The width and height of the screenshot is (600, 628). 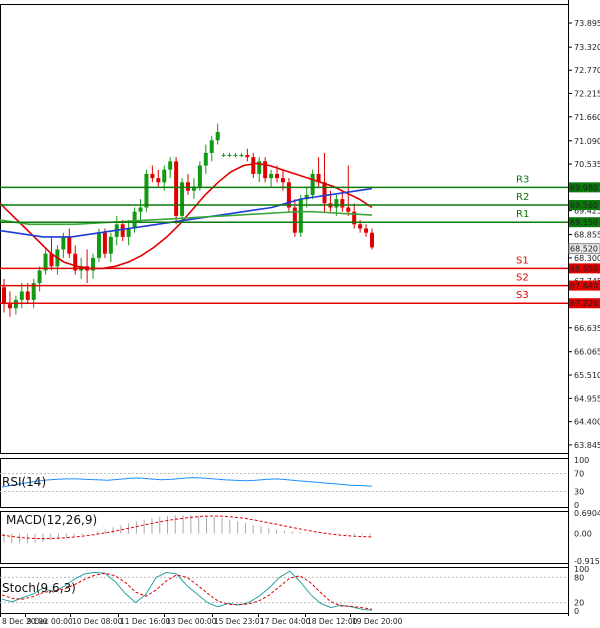 What do you see at coordinates (587, 375) in the screenshot?
I see `price-tick-label: 65.510` at bounding box center [587, 375].